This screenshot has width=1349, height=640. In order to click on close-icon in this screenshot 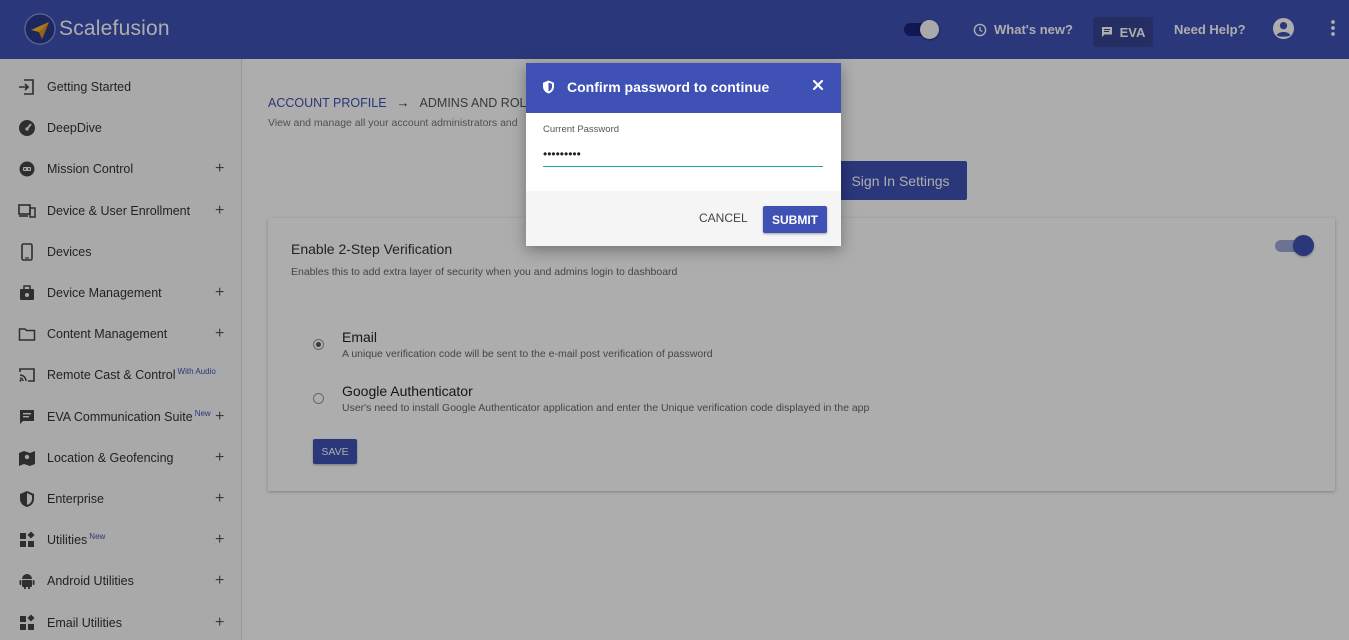, I will do `click(818, 85)`.